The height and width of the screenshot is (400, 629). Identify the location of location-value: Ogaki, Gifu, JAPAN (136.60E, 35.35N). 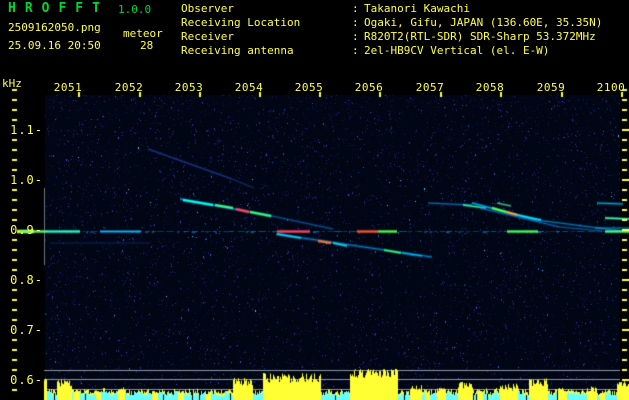
(483, 22).